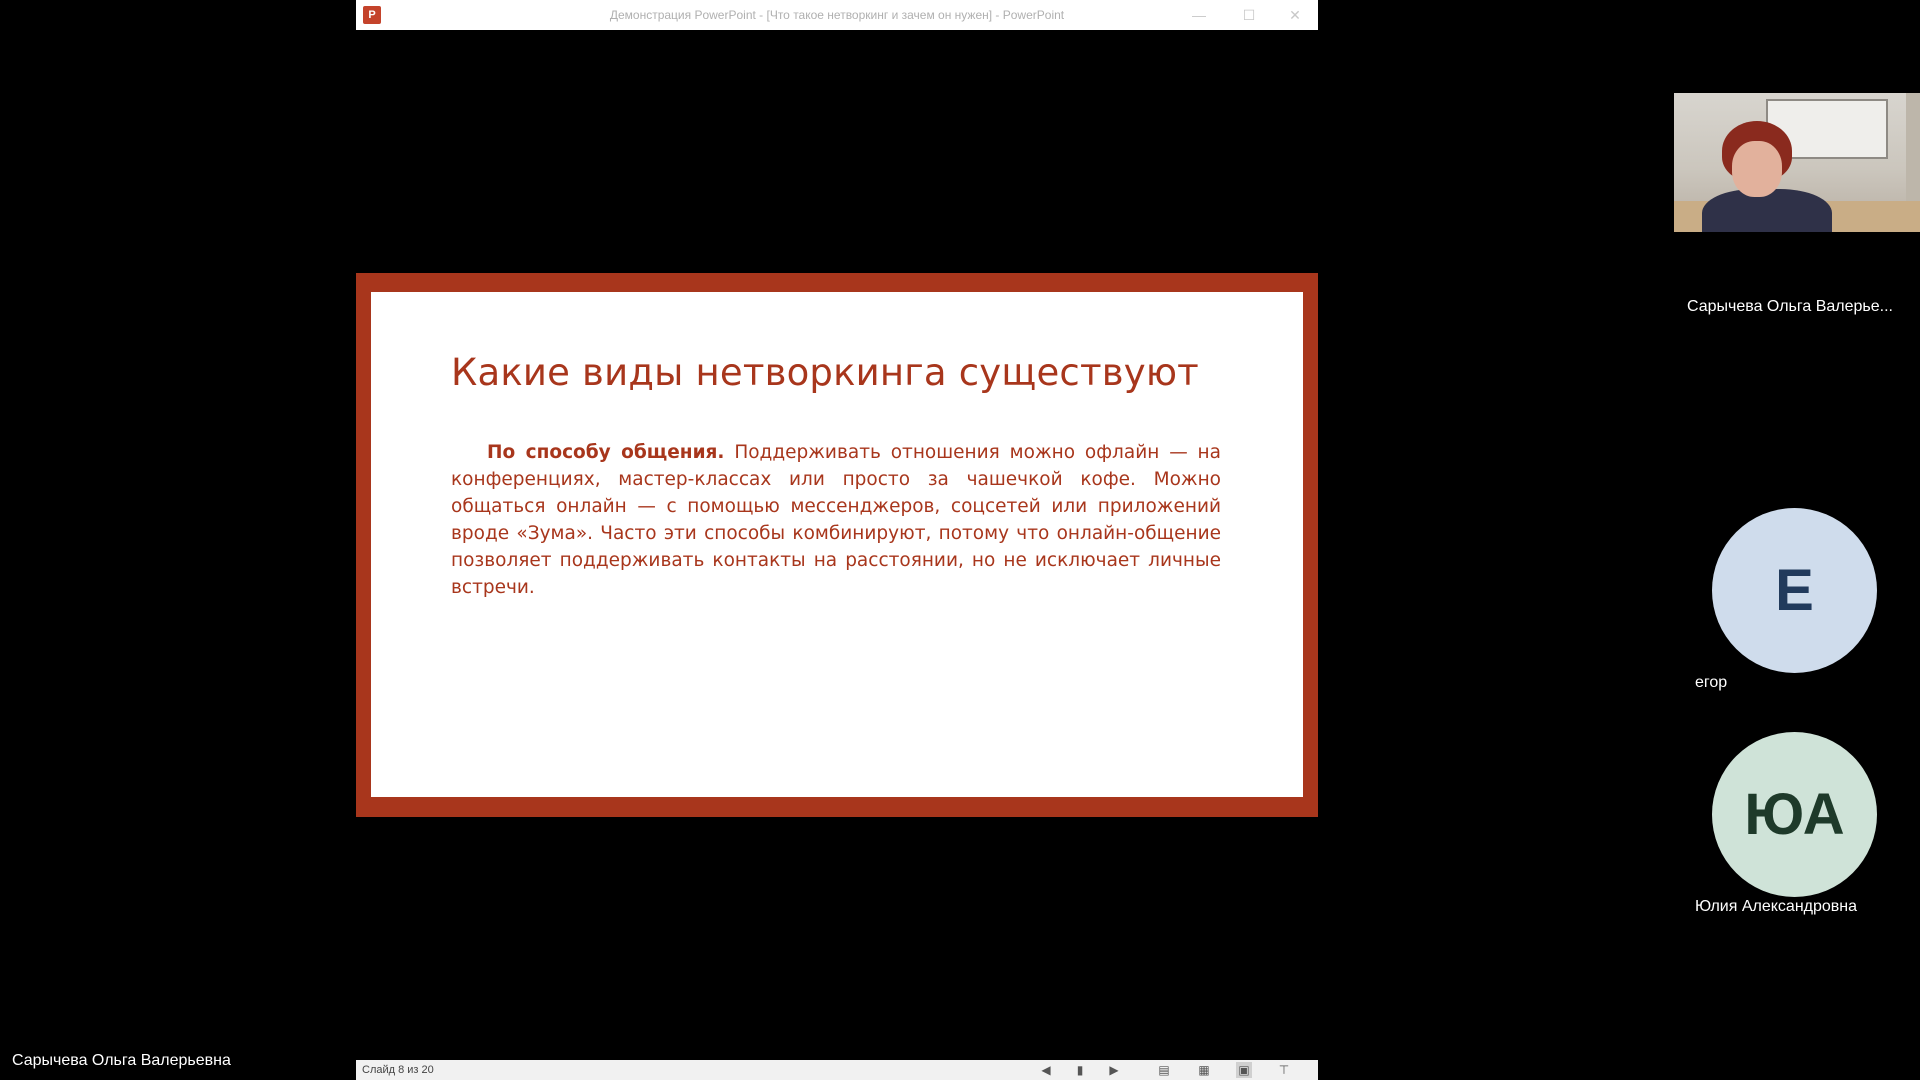 The height and width of the screenshot is (1080, 1920). I want to click on close-button: ✕, so click(1295, 15).